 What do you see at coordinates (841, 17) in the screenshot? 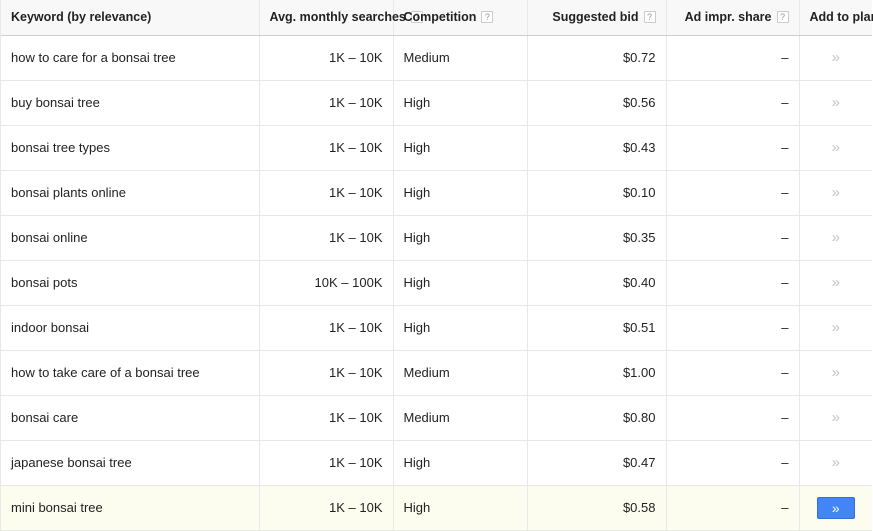
I see `column-header-add-to-plan-label: Add to plan` at bounding box center [841, 17].